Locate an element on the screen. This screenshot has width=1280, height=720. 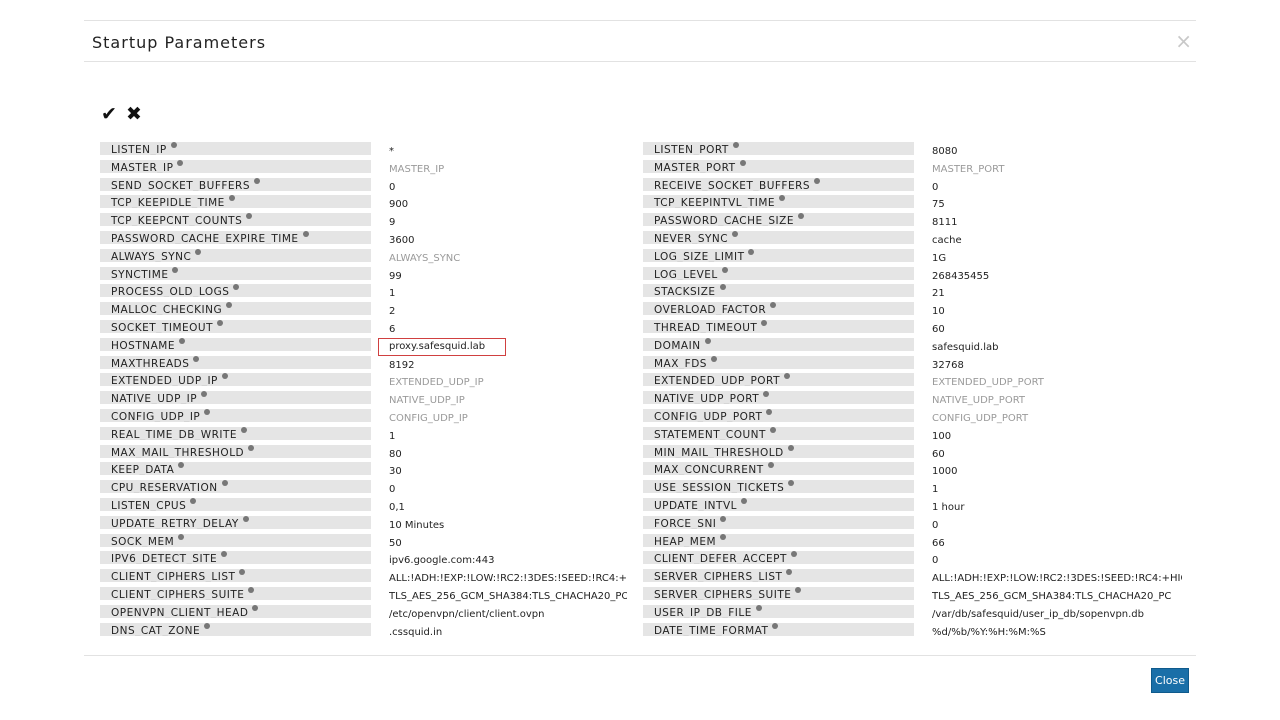
parameter-value: 9 is located at coordinates (508, 223).